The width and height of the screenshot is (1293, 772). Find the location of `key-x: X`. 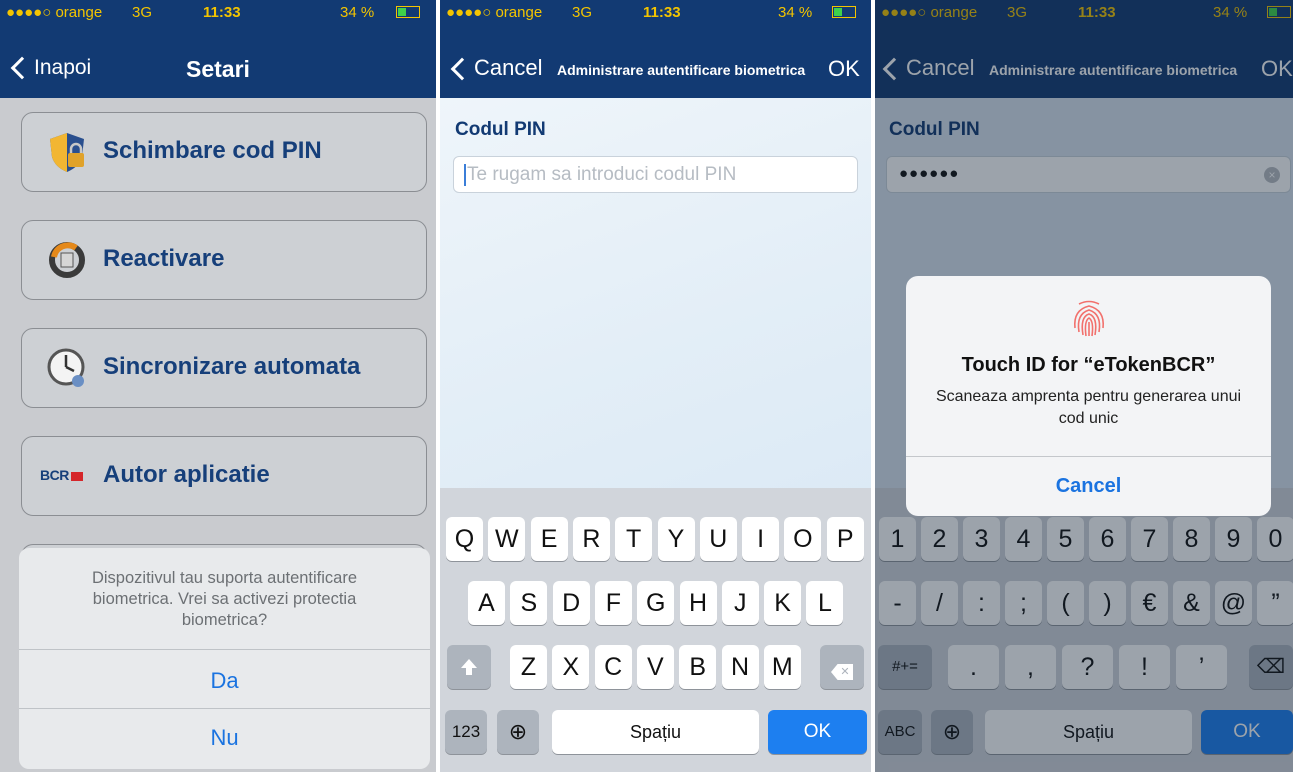

key-x: X is located at coordinates (571, 667).